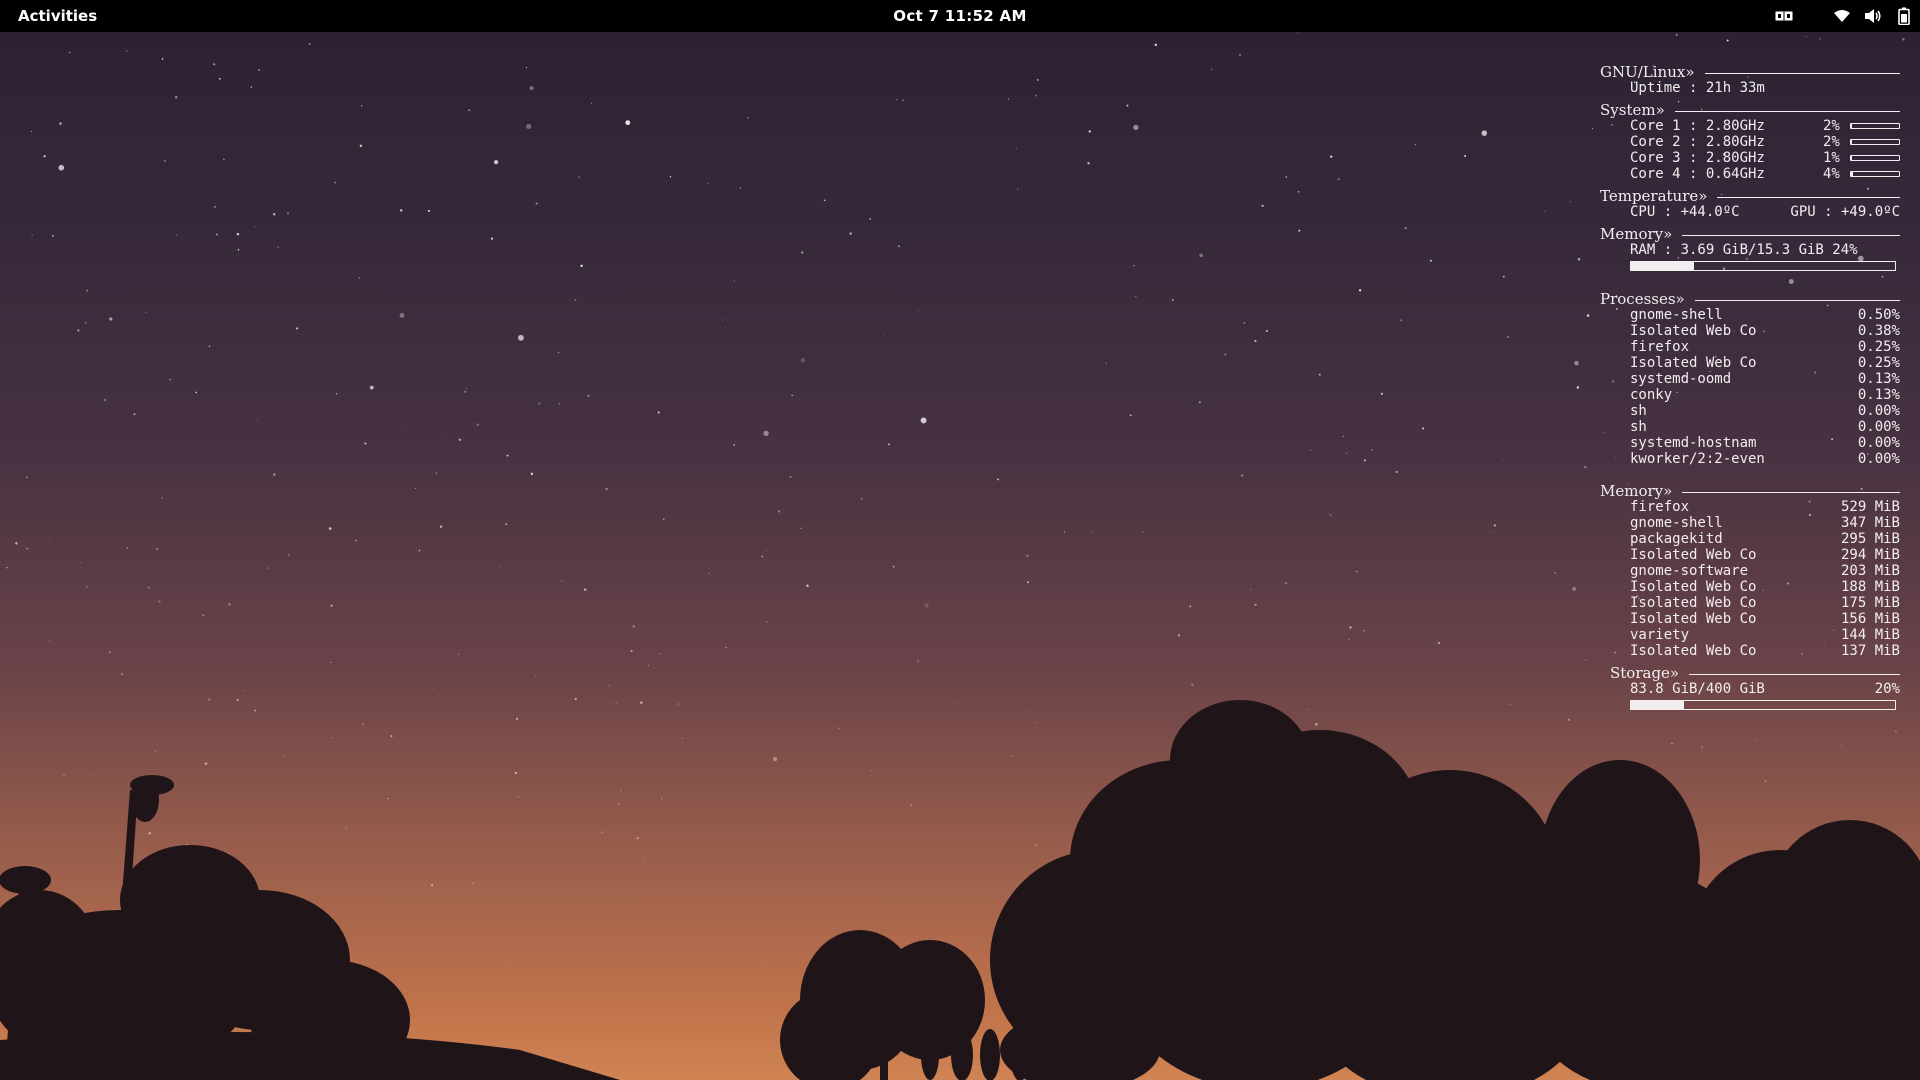 The height and width of the screenshot is (1080, 1920). Describe the element at coordinates (1870, 651) in the screenshot. I see `process-value: 137 MiB` at that location.